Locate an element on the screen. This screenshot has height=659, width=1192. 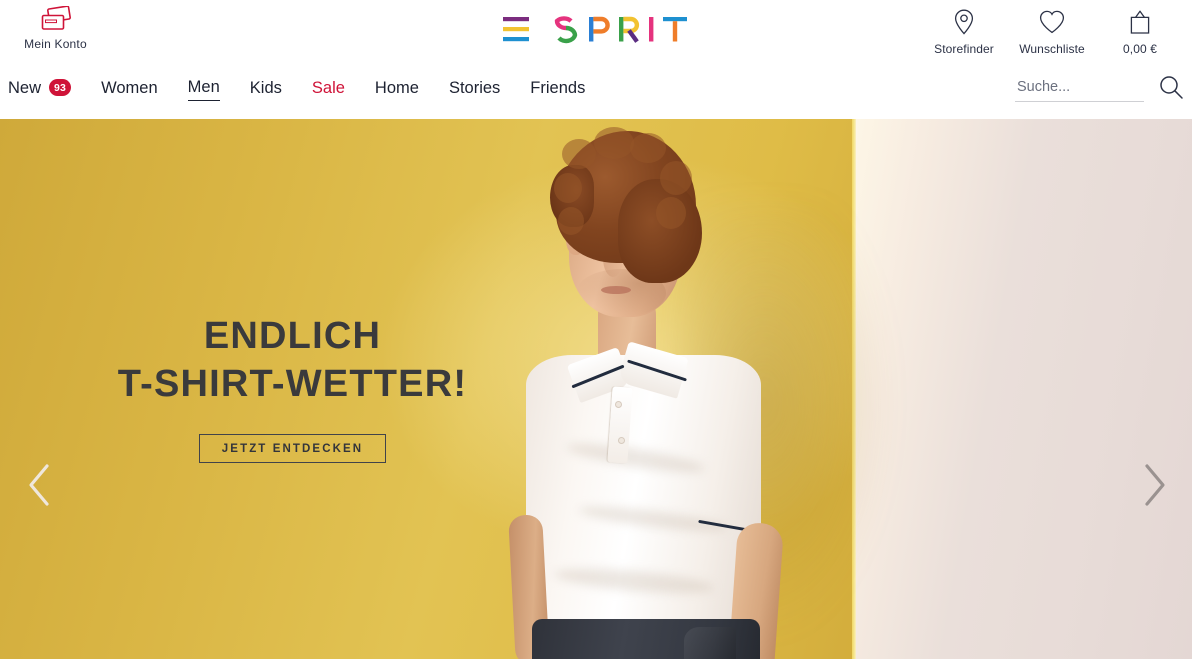
carousel-prev-button is located at coordinates (40, 485).